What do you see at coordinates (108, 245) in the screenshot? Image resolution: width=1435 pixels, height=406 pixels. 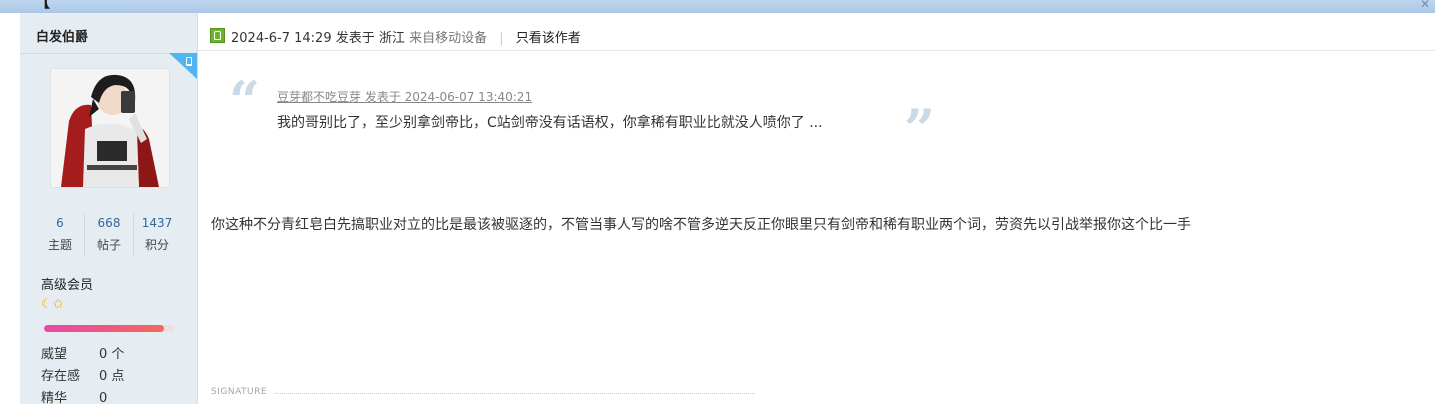 I see `stat-label: 帖子` at bounding box center [108, 245].